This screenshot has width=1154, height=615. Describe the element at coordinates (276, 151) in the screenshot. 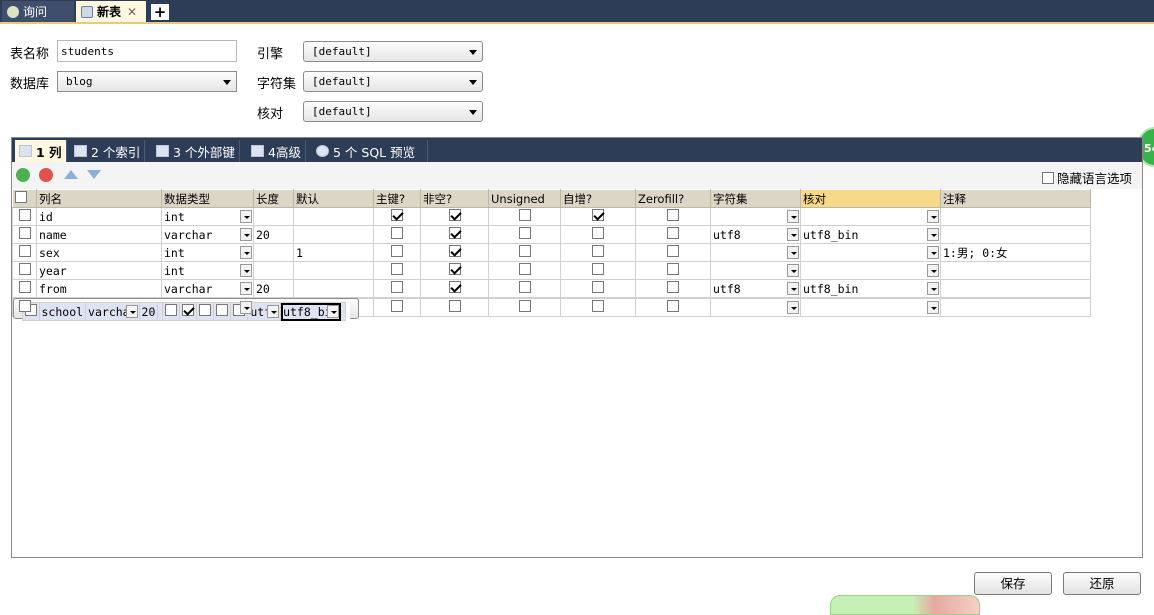

I see `tab-advanced: 4高级` at that location.